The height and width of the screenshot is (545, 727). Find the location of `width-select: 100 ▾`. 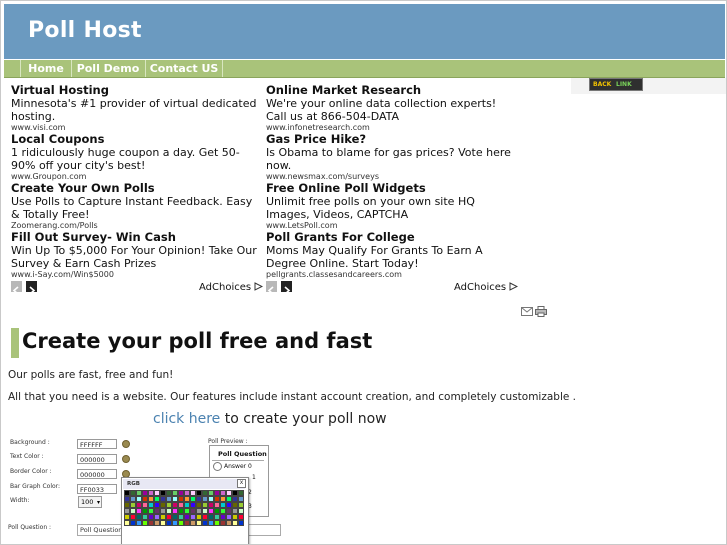

width-select: 100 ▾ is located at coordinates (90, 502).